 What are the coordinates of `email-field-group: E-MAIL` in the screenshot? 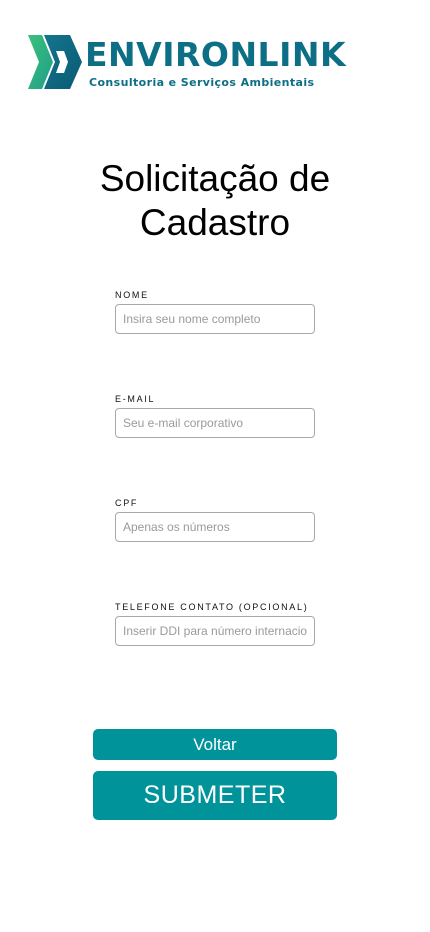 It's located at (215, 415).